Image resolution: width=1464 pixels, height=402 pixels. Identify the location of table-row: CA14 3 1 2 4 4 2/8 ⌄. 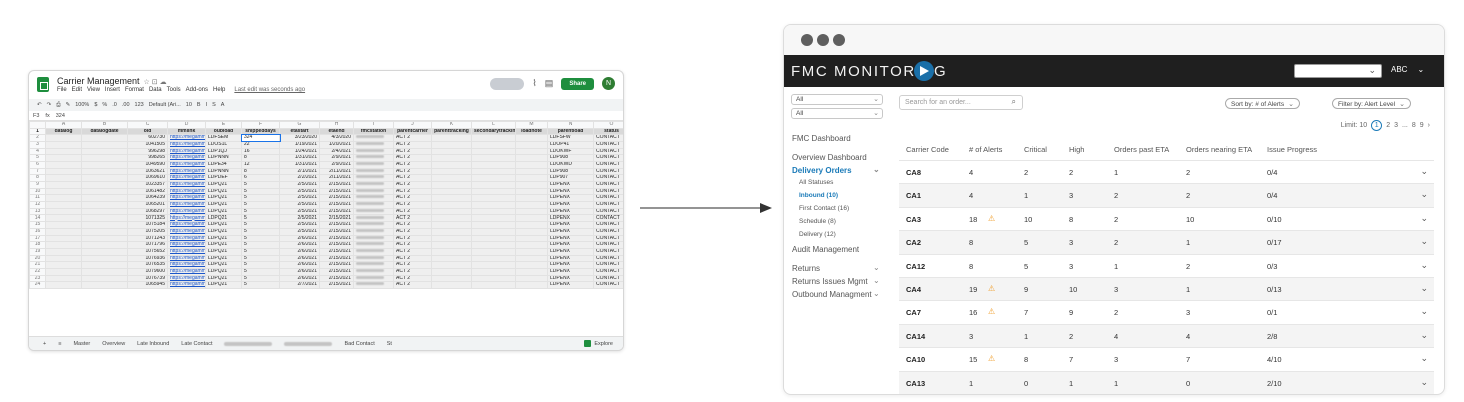
(1166, 335).